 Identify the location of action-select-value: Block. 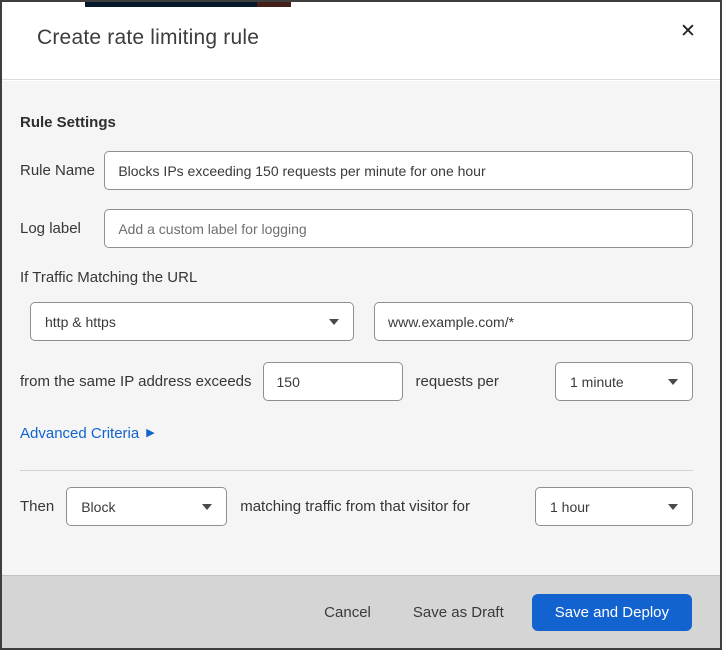
(98, 506).